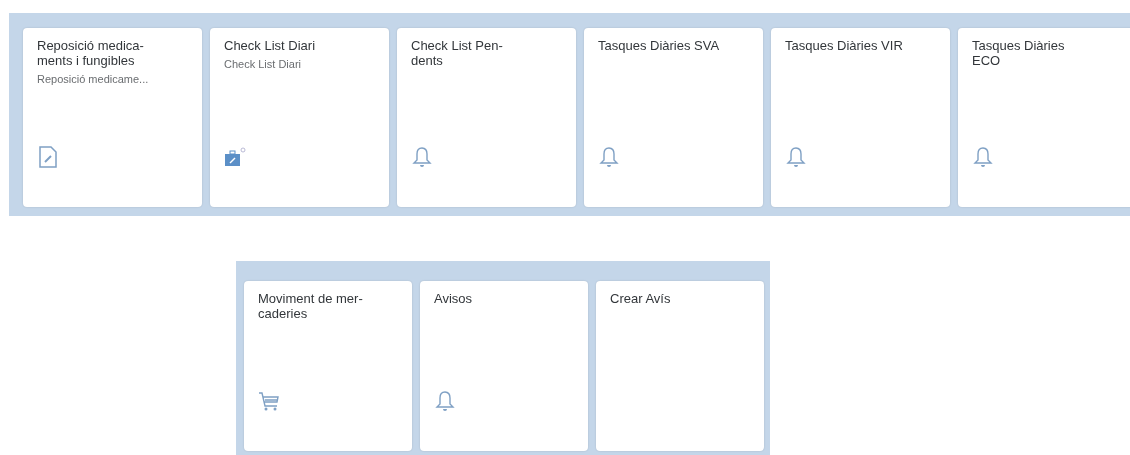  Describe the element at coordinates (486, 117) in the screenshot. I see `app-tile: Check List Pen- dents` at that location.